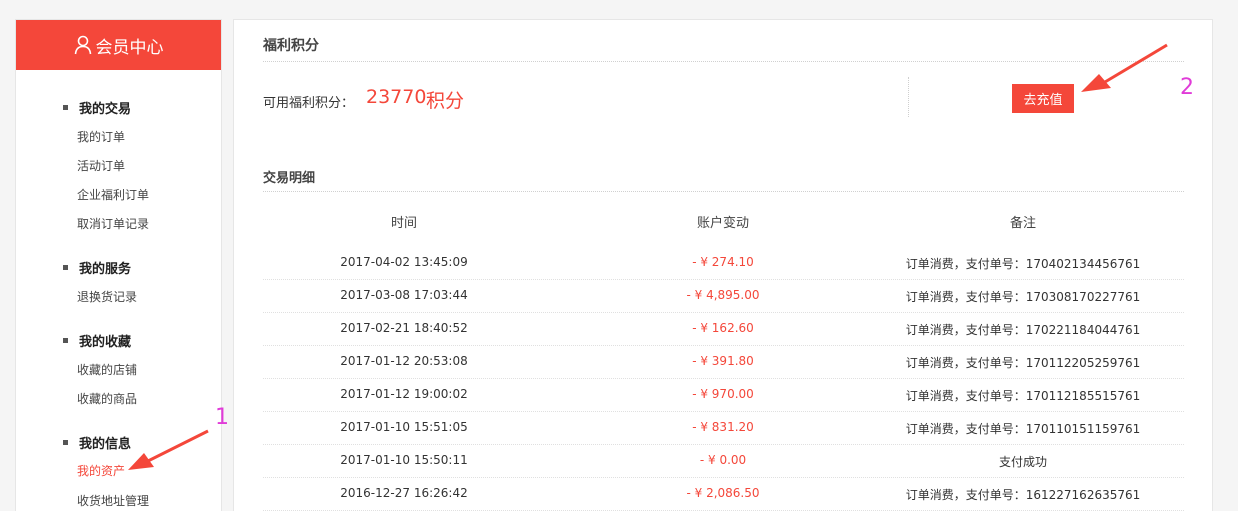 Image resolution: width=1238 pixels, height=511 pixels. I want to click on sidebar-item-enterprise-orders: 企业福利订单, so click(113, 194).